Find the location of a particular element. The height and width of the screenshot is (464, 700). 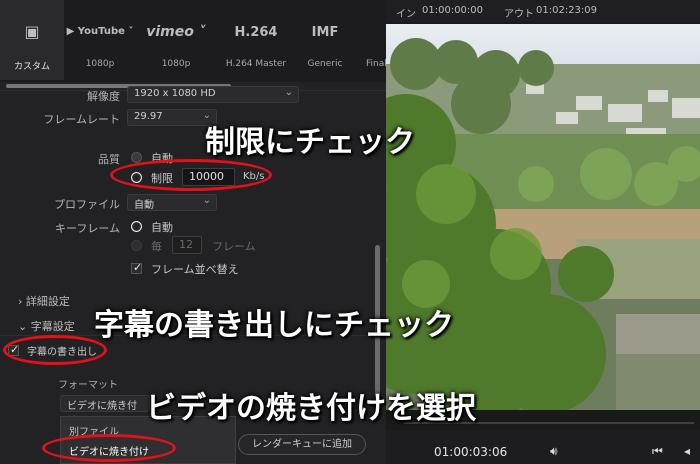

subtitle-settings-label: 字幕設定 is located at coordinates (52, 326).